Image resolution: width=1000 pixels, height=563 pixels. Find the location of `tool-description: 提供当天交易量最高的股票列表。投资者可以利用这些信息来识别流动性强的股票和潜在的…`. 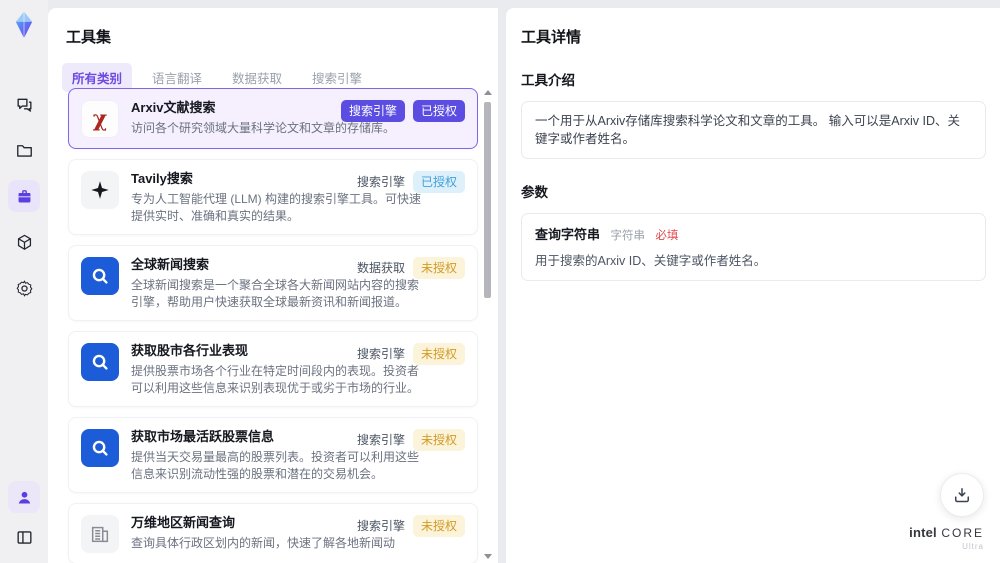

tool-description: 提供当天交易量最高的股票列表。投资者可以利用这些信息来识别流动性强的股票和潜在的… is located at coordinates (275, 465).